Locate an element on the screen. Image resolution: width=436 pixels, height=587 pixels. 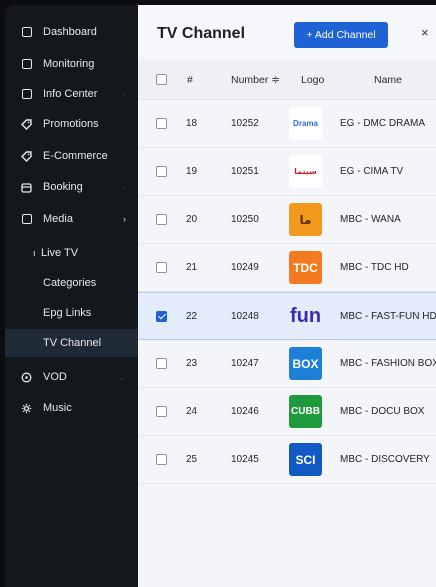
chevron-down-icon: ⌄ is located at coordinates (122, 376).